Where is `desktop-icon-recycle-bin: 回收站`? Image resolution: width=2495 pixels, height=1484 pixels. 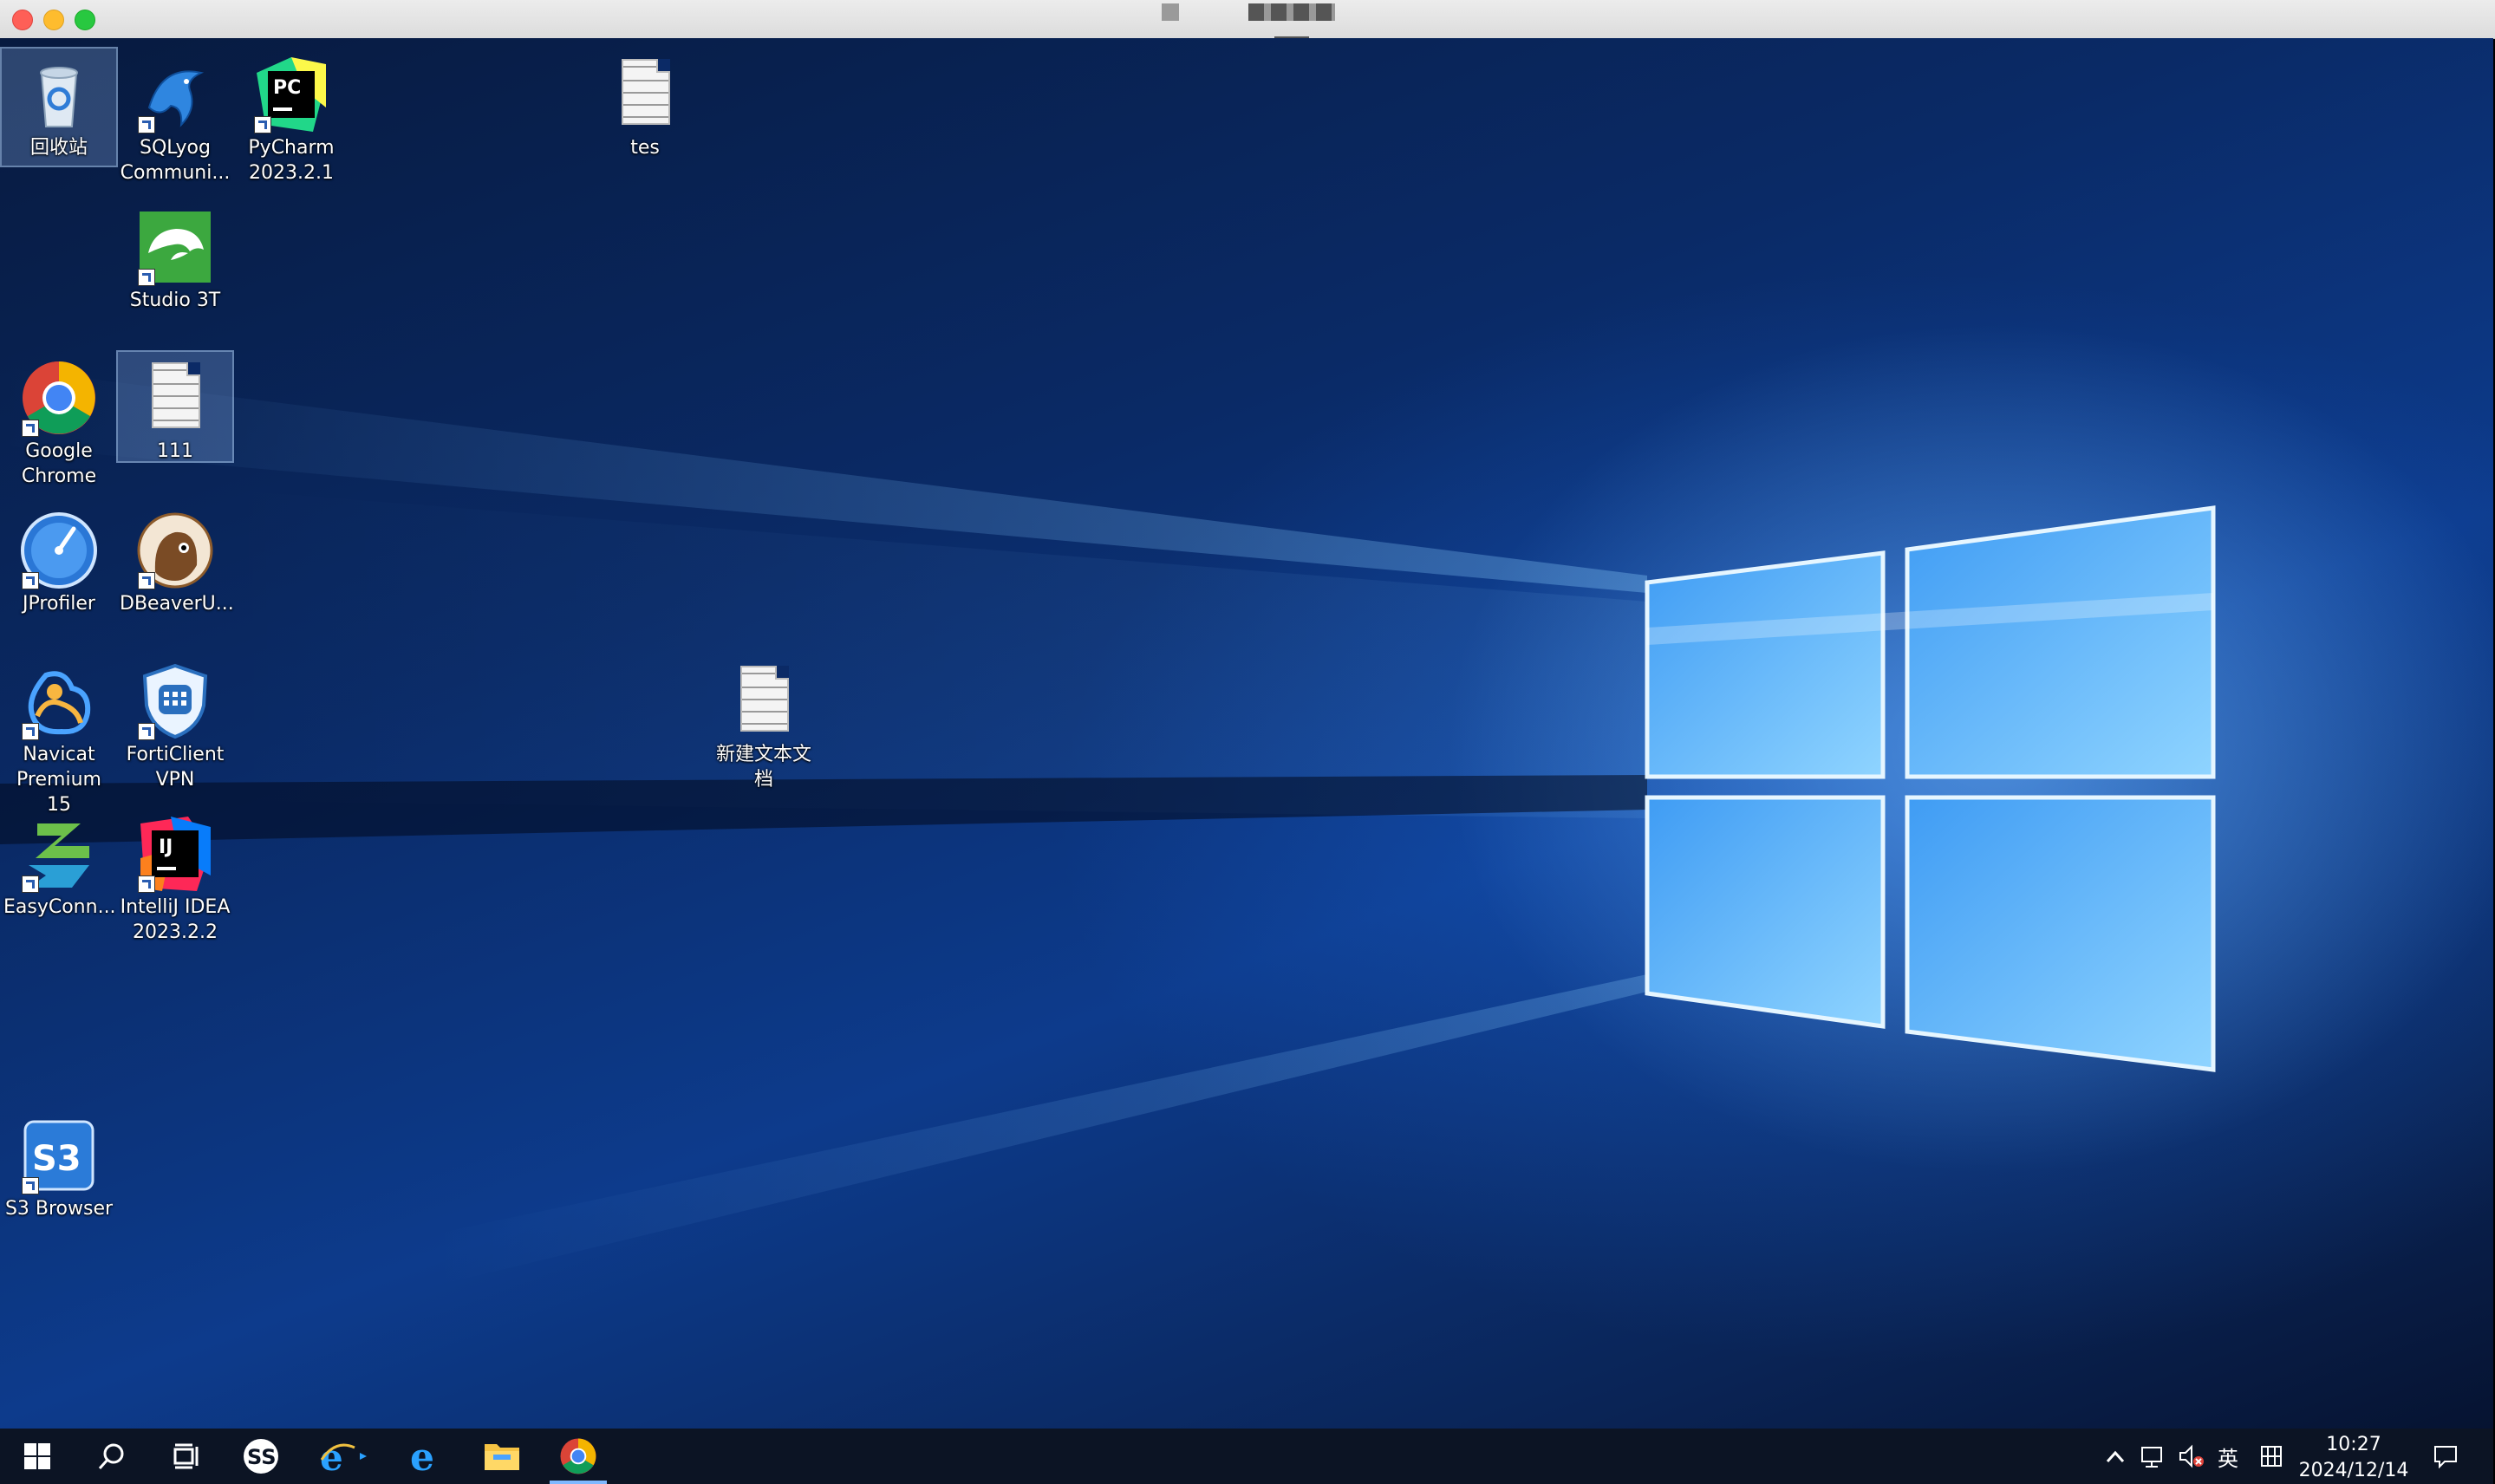 desktop-icon-recycle-bin: 回收站 is located at coordinates (59, 107).